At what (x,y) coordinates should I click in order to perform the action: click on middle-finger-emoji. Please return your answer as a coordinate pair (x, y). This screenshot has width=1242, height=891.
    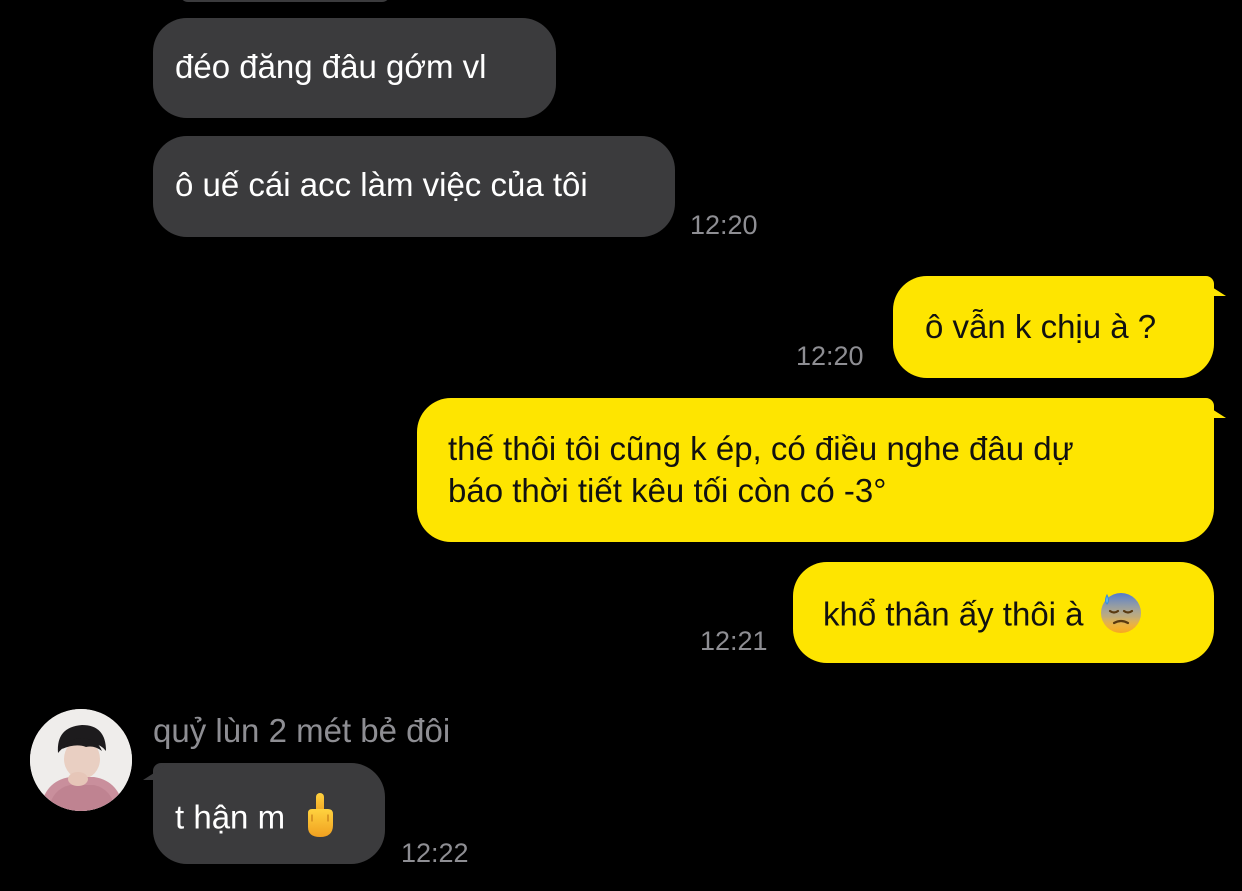
    Looking at the image, I should click on (320, 820).